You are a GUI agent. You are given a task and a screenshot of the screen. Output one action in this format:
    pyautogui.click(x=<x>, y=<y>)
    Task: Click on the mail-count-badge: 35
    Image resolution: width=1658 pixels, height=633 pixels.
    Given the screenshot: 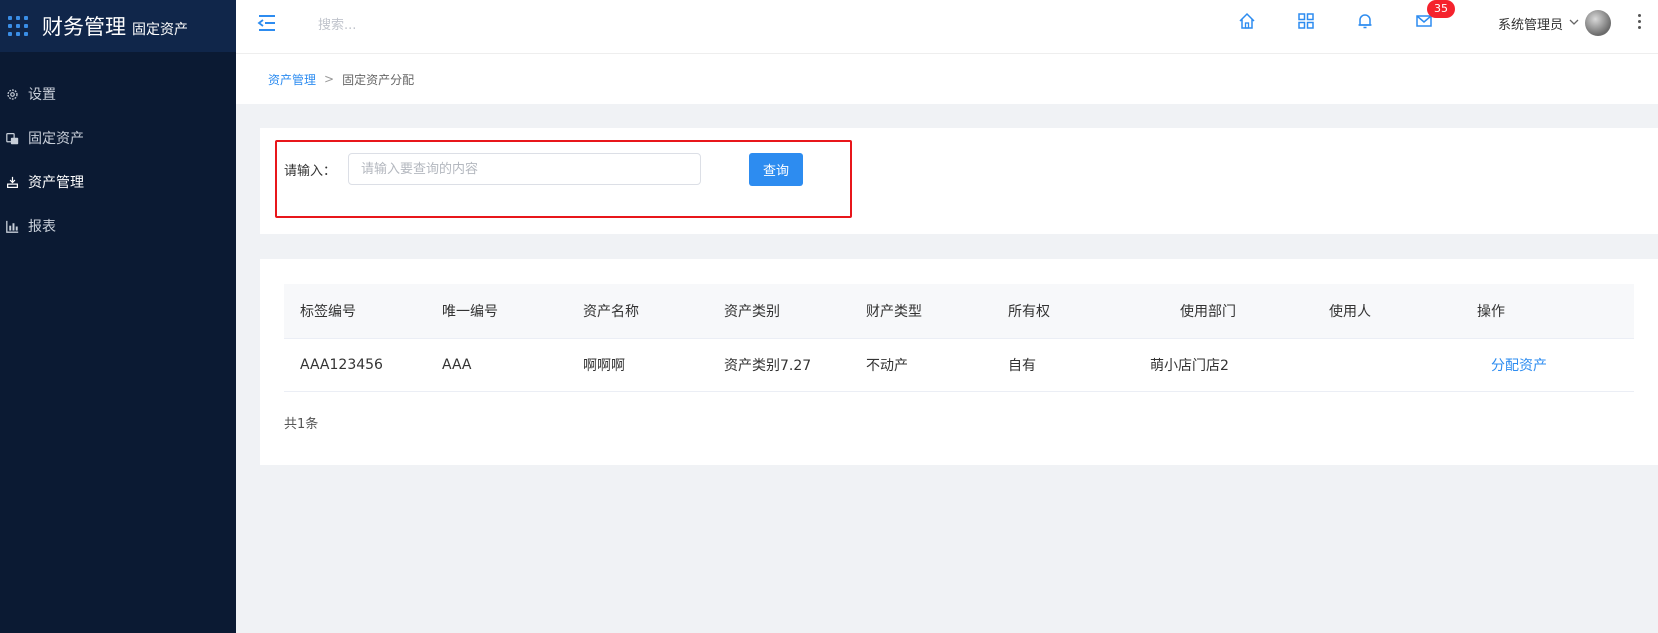 What is the action you would take?
    pyautogui.click(x=1441, y=9)
    